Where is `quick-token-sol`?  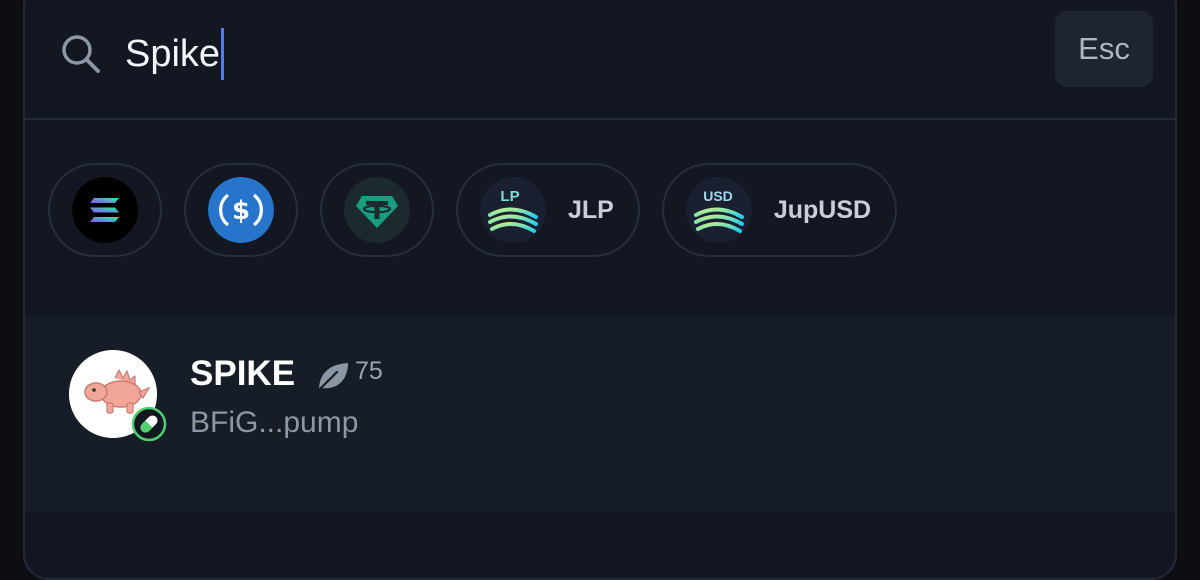 quick-token-sol is located at coordinates (105, 210).